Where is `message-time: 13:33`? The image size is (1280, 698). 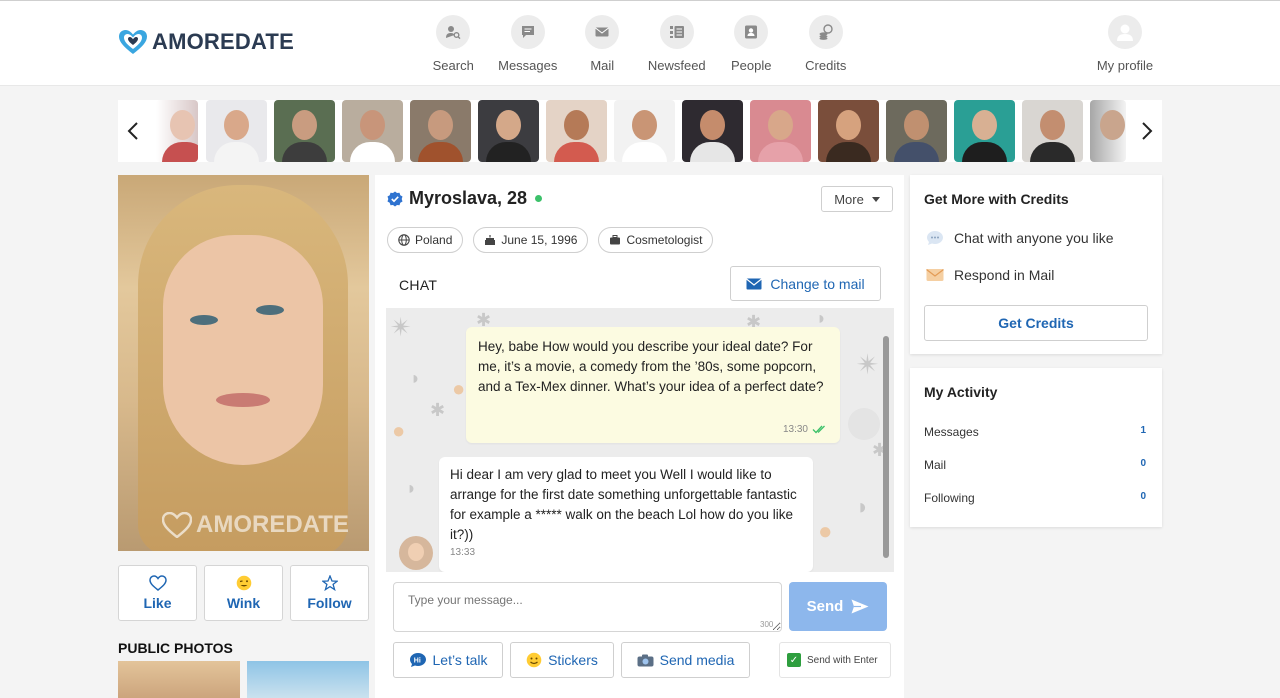 message-time: 13:33 is located at coordinates (463, 552).